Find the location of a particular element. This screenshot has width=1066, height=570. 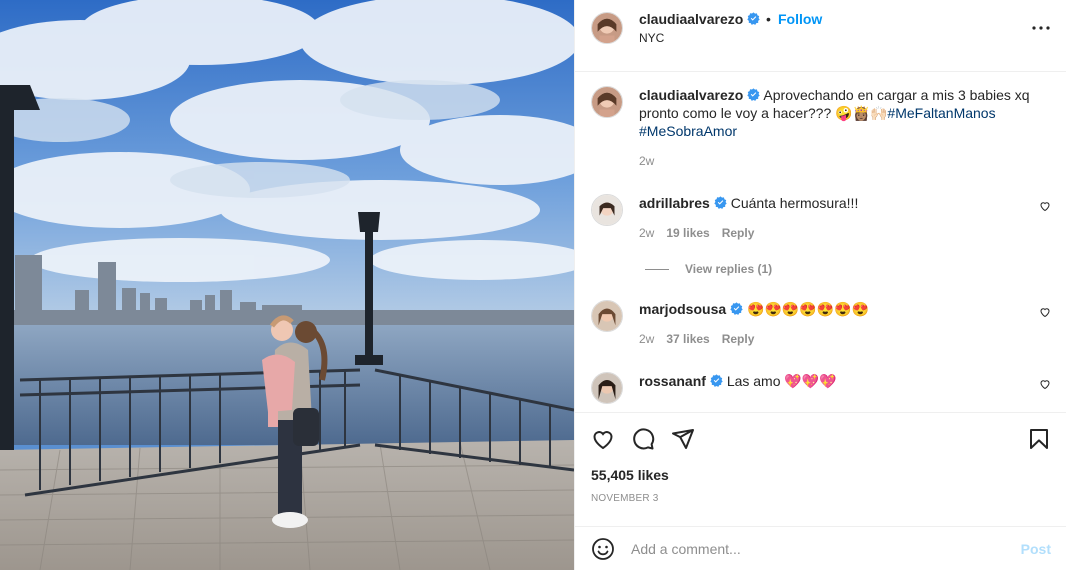

comment-text-block: rossananf Las amo 💖💖💖 is located at coordinates (839, 381).